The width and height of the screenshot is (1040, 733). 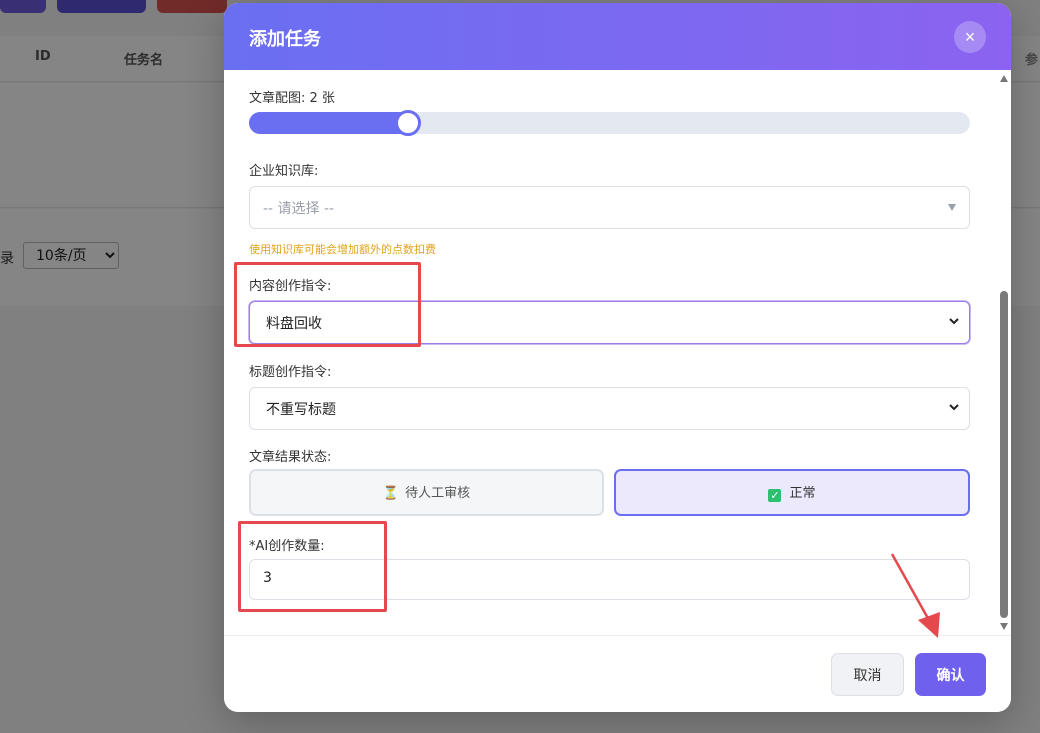 I want to click on cancel-button: 取消, so click(x=867, y=674).